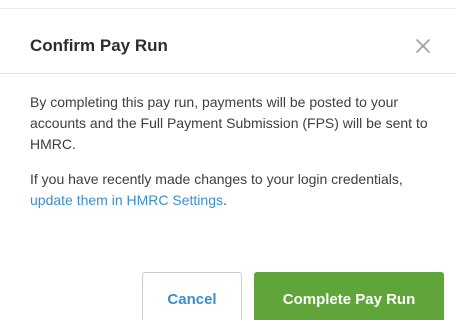  I want to click on header-divider, so click(228, 73).